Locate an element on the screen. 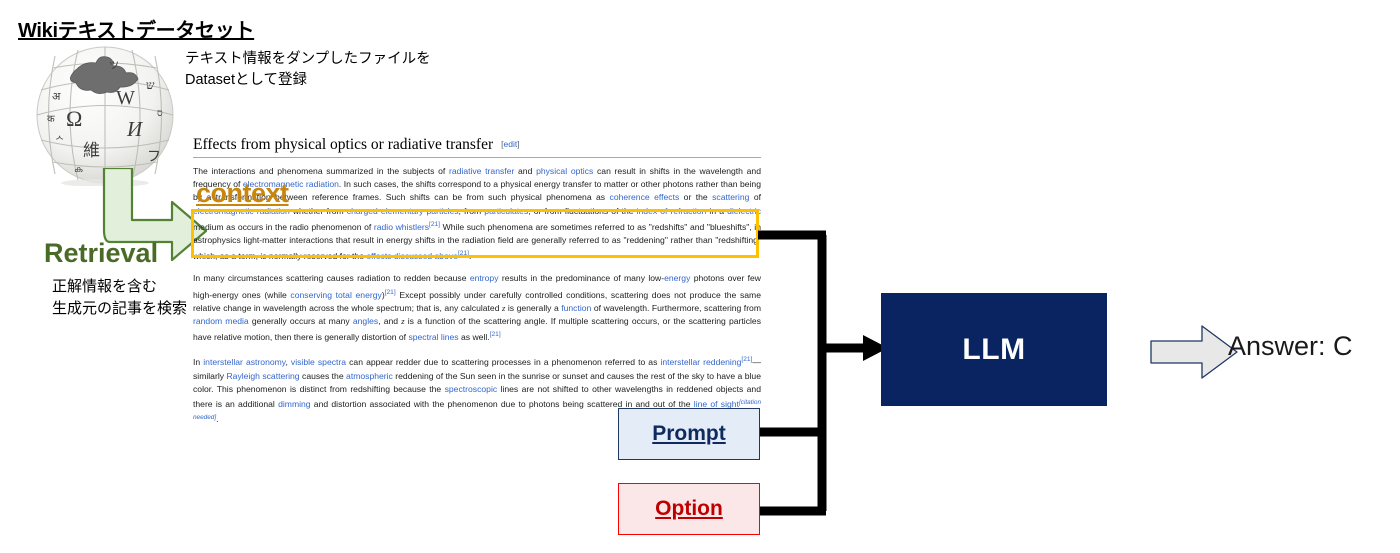  block-arrow-right-icon is located at coordinates (1194, 352).